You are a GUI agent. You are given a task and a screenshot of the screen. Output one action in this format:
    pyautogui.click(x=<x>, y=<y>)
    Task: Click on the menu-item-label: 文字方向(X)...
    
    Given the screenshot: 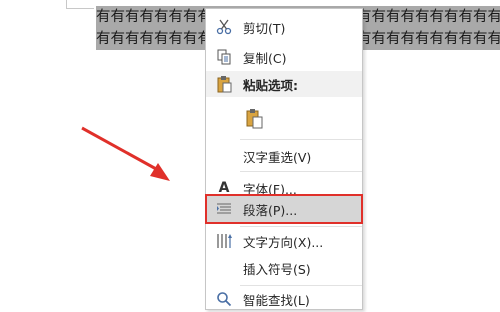 What is the action you would take?
    pyautogui.click(x=283, y=242)
    